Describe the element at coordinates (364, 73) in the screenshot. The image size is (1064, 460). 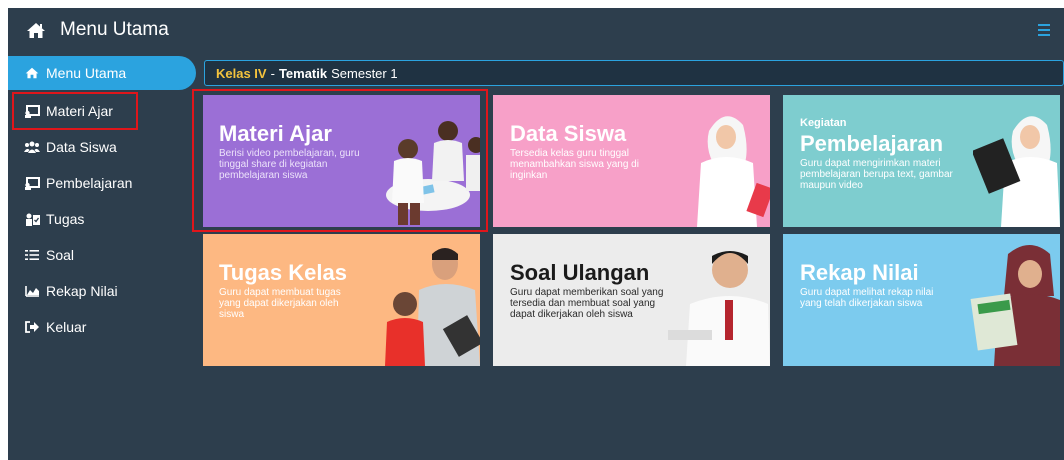
I see `semester-label: Semester 1` at that location.